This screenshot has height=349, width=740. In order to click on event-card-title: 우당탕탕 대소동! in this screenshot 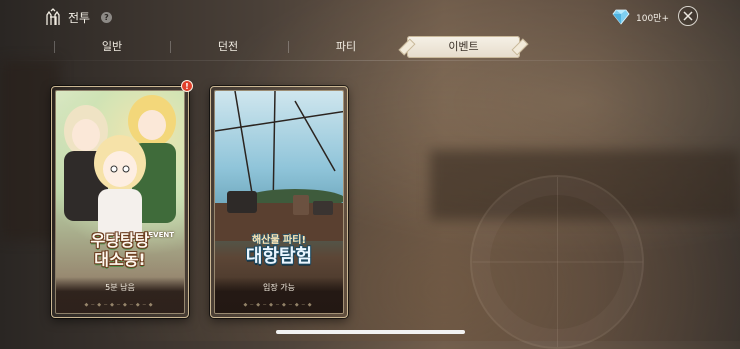, I will do `click(120, 250)`.